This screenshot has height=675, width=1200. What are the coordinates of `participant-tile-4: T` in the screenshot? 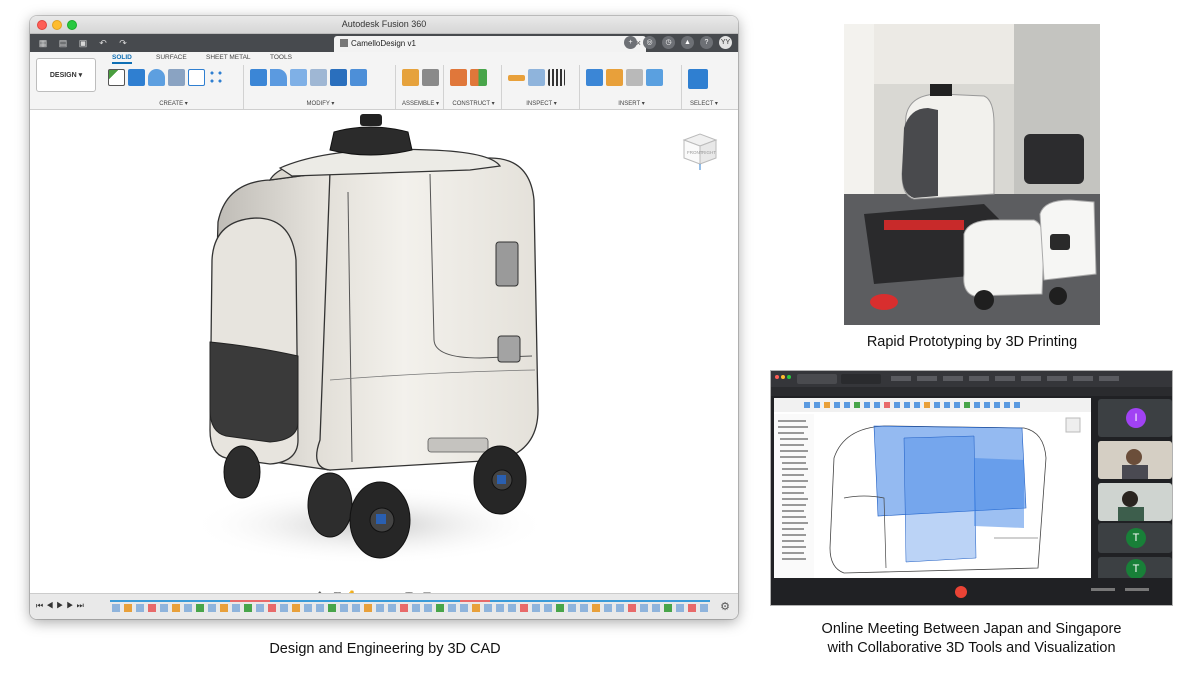 It's located at (1135, 538).